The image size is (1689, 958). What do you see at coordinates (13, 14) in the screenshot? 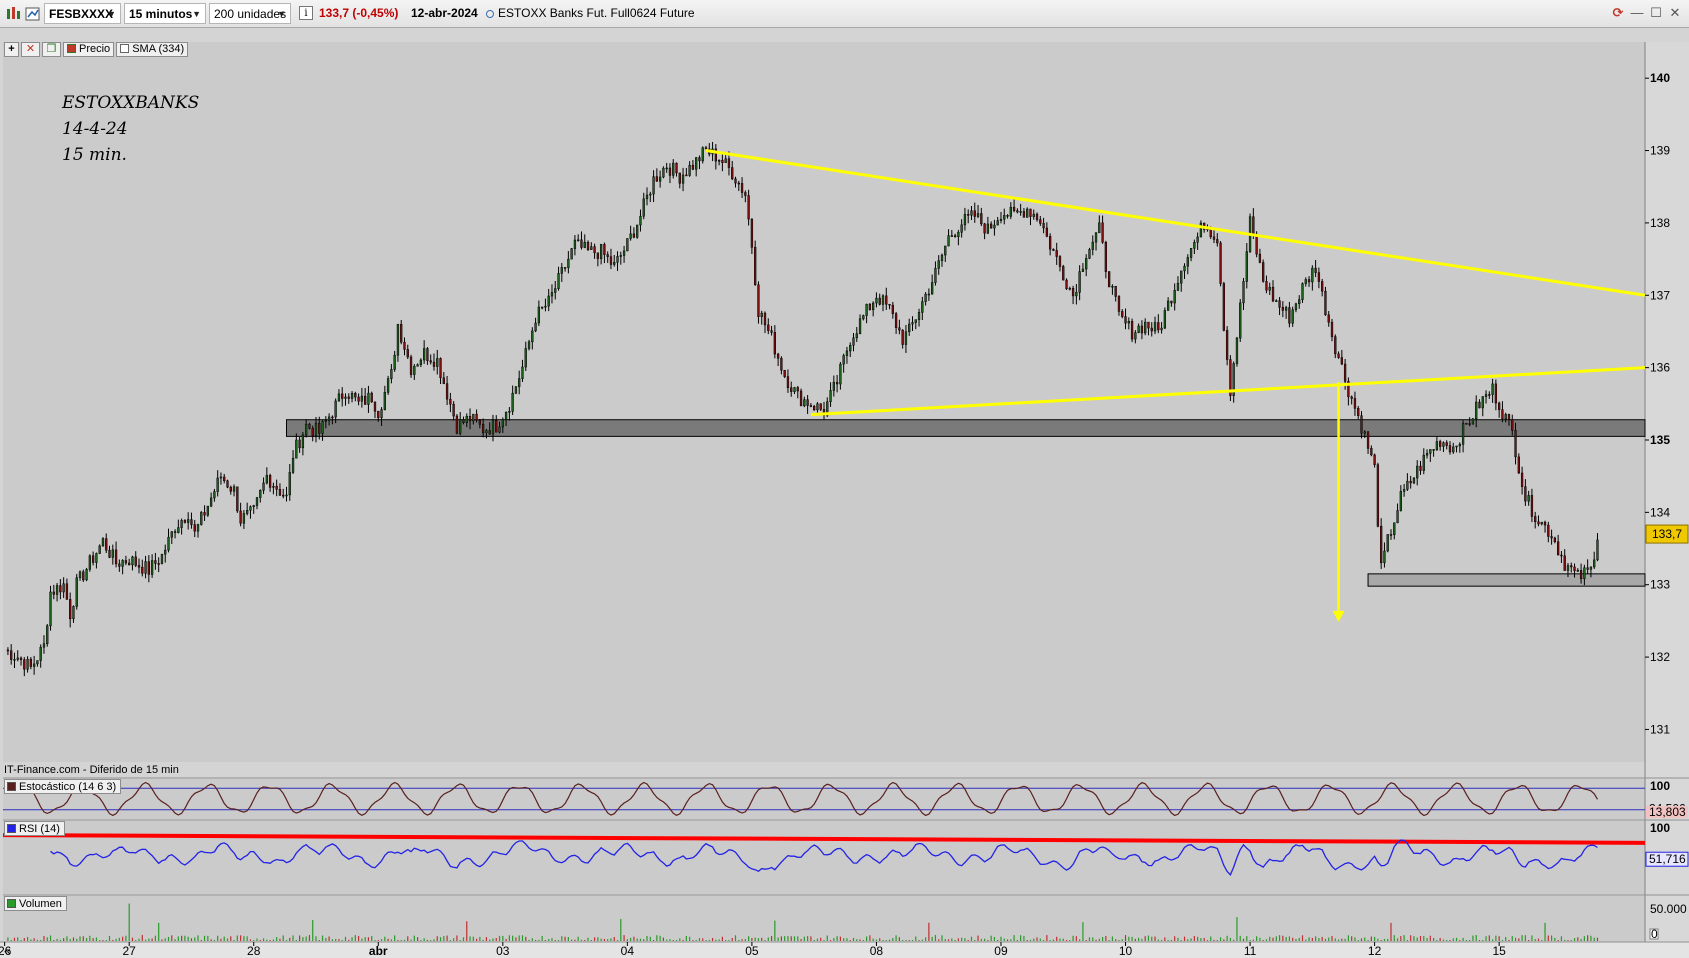
I see `chart-icon` at bounding box center [13, 14].